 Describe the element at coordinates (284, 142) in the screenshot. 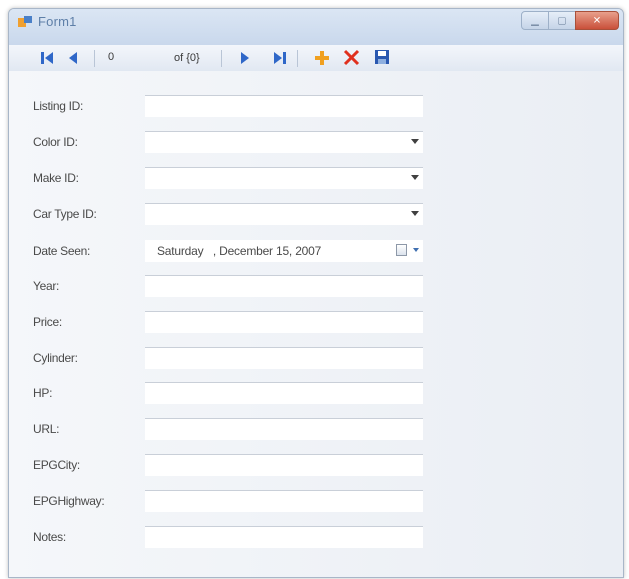

I see `color-id-combobox` at that location.